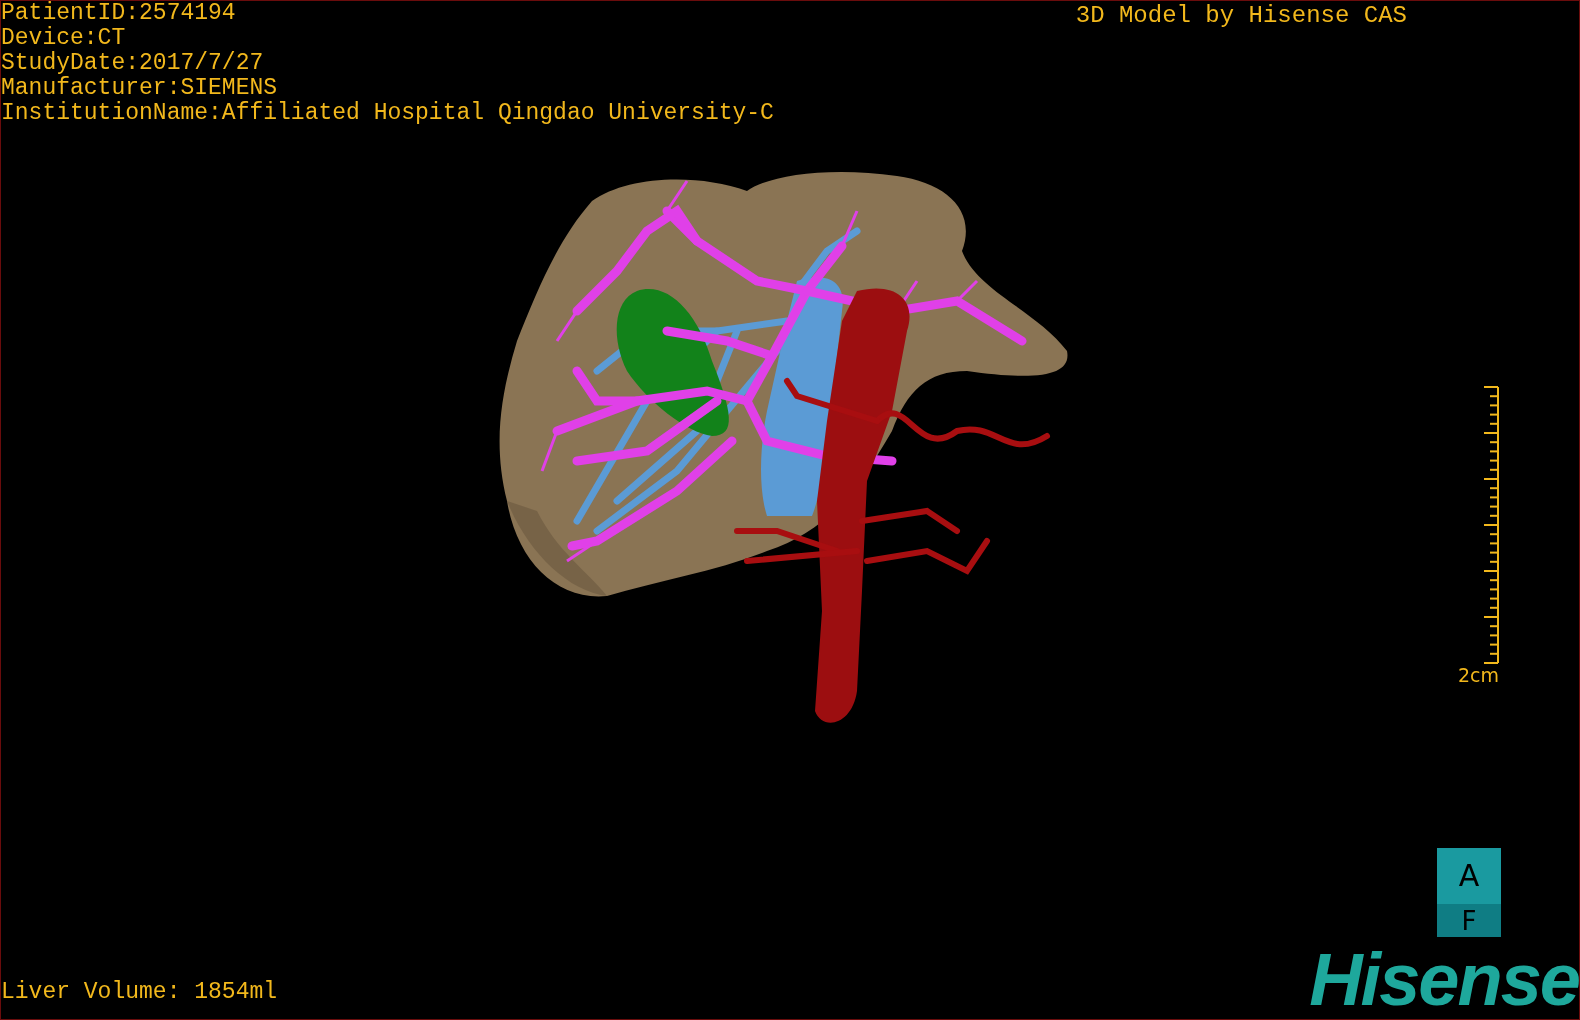  I want to click on study-info-text: Device:CT, so click(64, 38).